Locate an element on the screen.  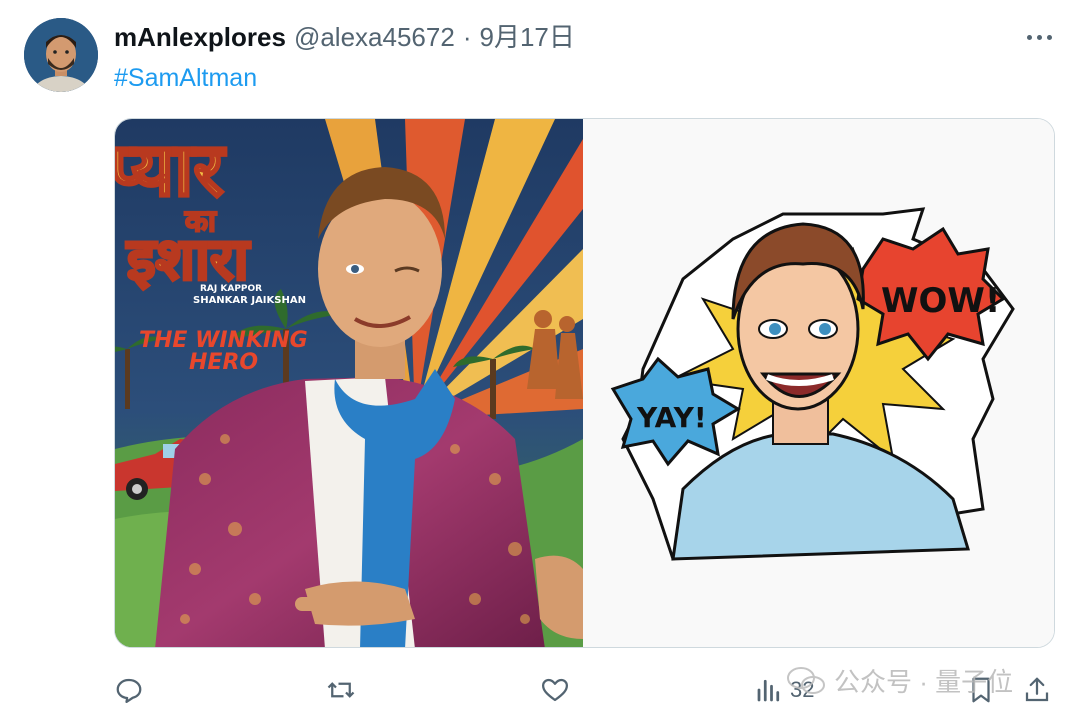
retweet-button is located at coordinates (341, 690).